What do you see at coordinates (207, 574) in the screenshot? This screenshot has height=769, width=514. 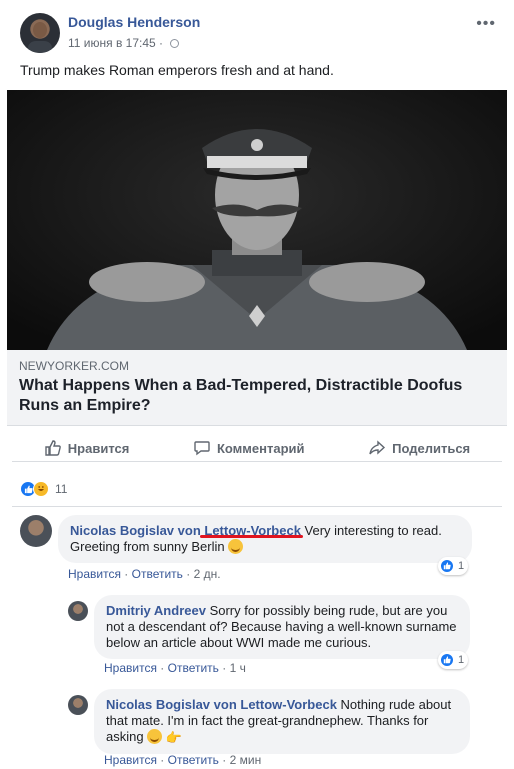 I see `comment-time: 2 дн.` at bounding box center [207, 574].